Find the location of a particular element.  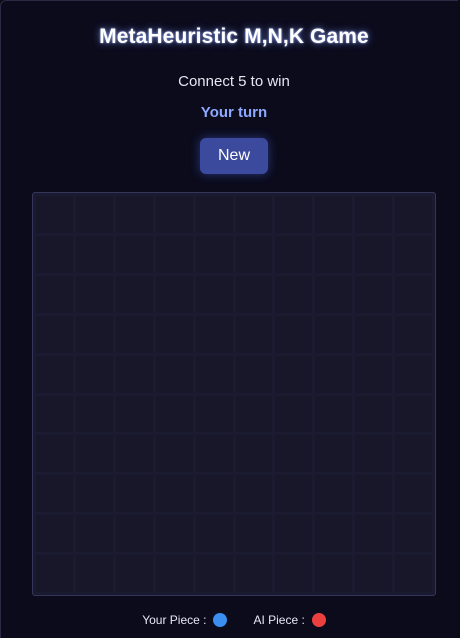

new-game-button: New is located at coordinates (234, 156).